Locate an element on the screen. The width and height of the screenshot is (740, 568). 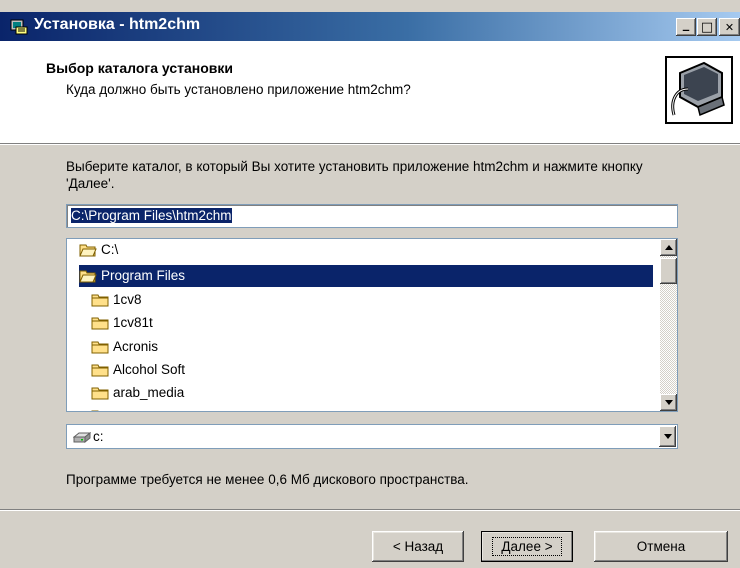
tree-item-label: Program Files is located at coordinates (143, 275).